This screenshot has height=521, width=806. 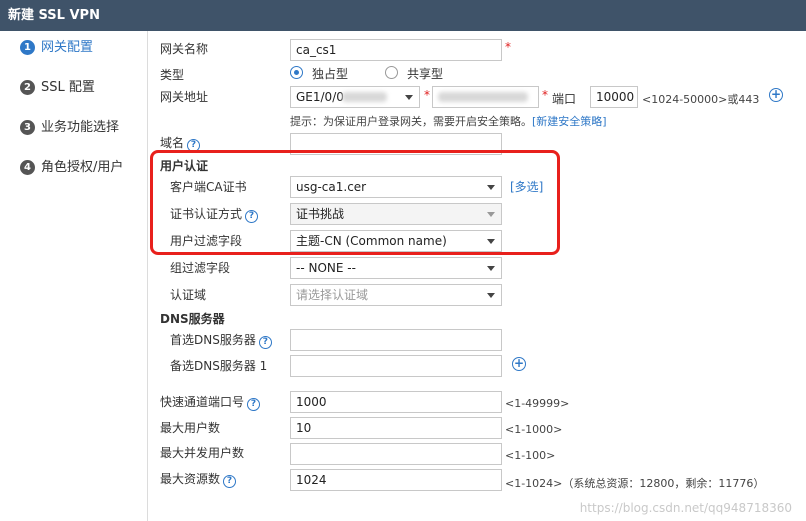 I want to click on step-number: 2, so click(x=27, y=87).